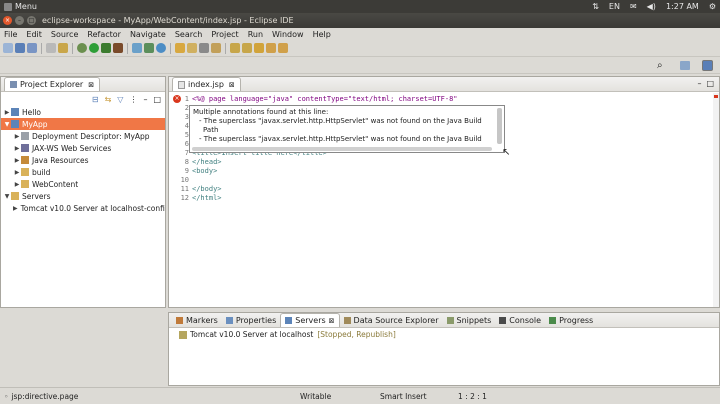 Image resolution: width=720 pixels, height=404 pixels. I want to click on minimize-icon: –, so click(19, 20).